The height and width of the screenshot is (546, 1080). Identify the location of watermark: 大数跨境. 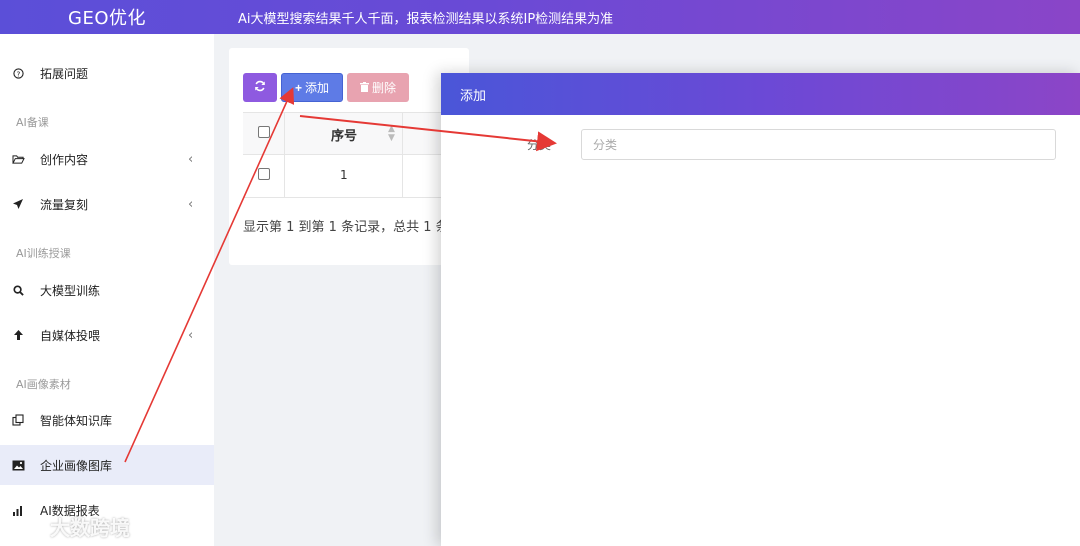
(70, 526).